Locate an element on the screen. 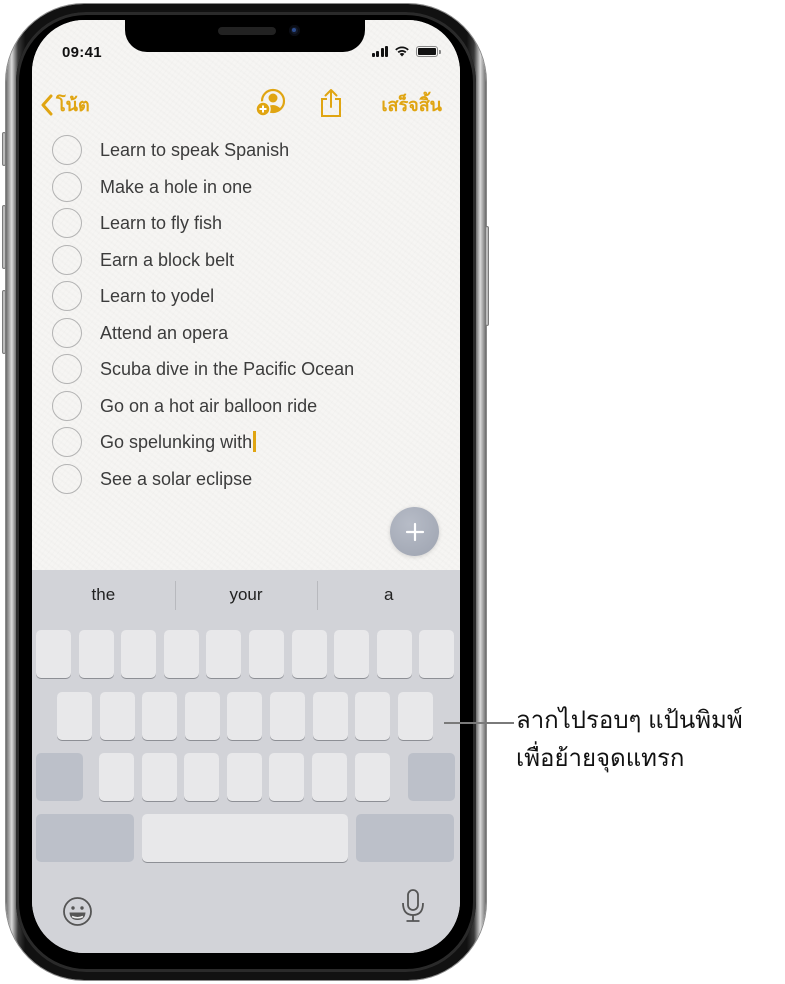 This screenshot has height=984, width=785. cellular-signal-icon is located at coordinates (379, 51).